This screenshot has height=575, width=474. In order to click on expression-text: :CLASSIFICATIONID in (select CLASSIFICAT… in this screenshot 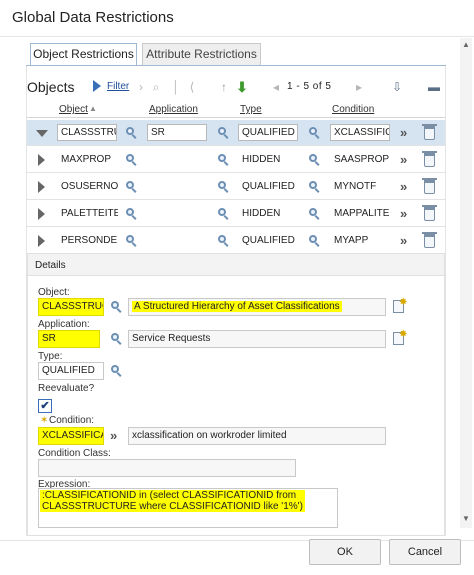, I will do `click(172, 501)`.